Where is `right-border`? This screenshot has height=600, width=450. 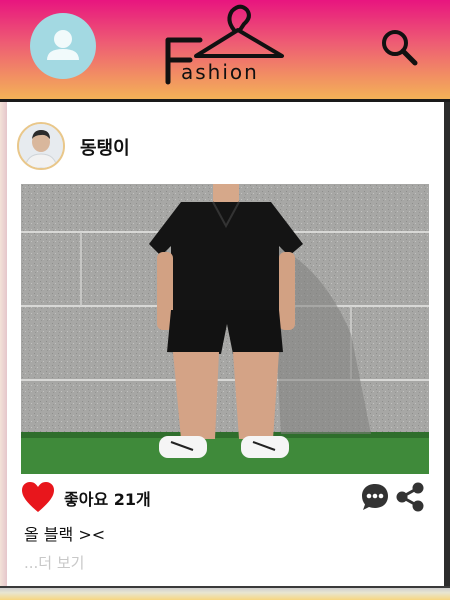
right-border is located at coordinates (447, 345).